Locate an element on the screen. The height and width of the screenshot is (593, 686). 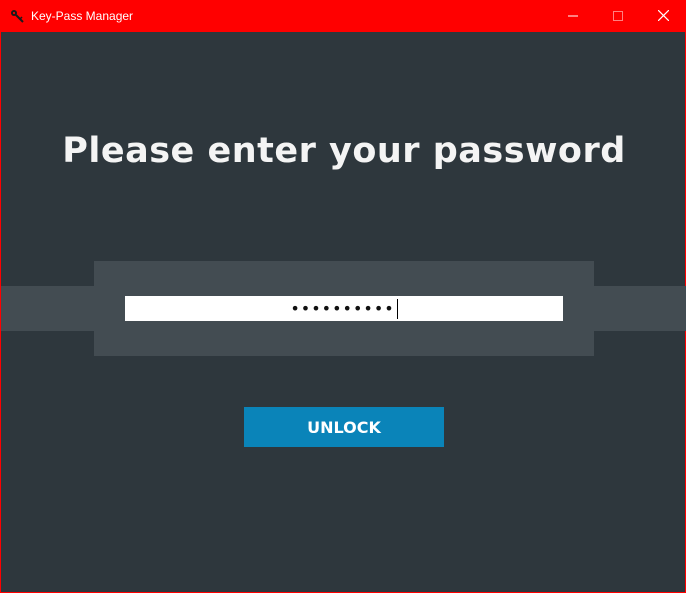
close-button is located at coordinates (663, 16).